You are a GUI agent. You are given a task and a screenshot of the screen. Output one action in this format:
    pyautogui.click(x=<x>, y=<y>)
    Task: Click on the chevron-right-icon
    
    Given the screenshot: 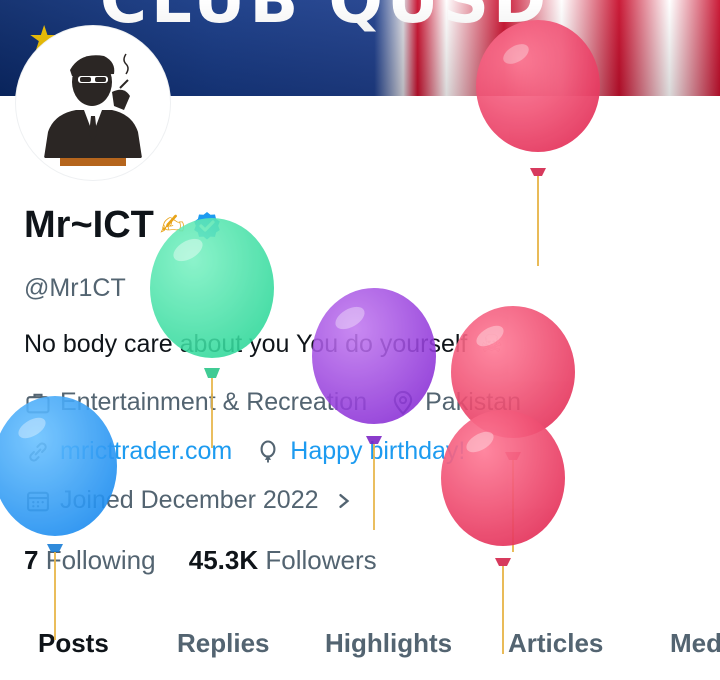 What is the action you would take?
    pyautogui.click(x=347, y=501)
    